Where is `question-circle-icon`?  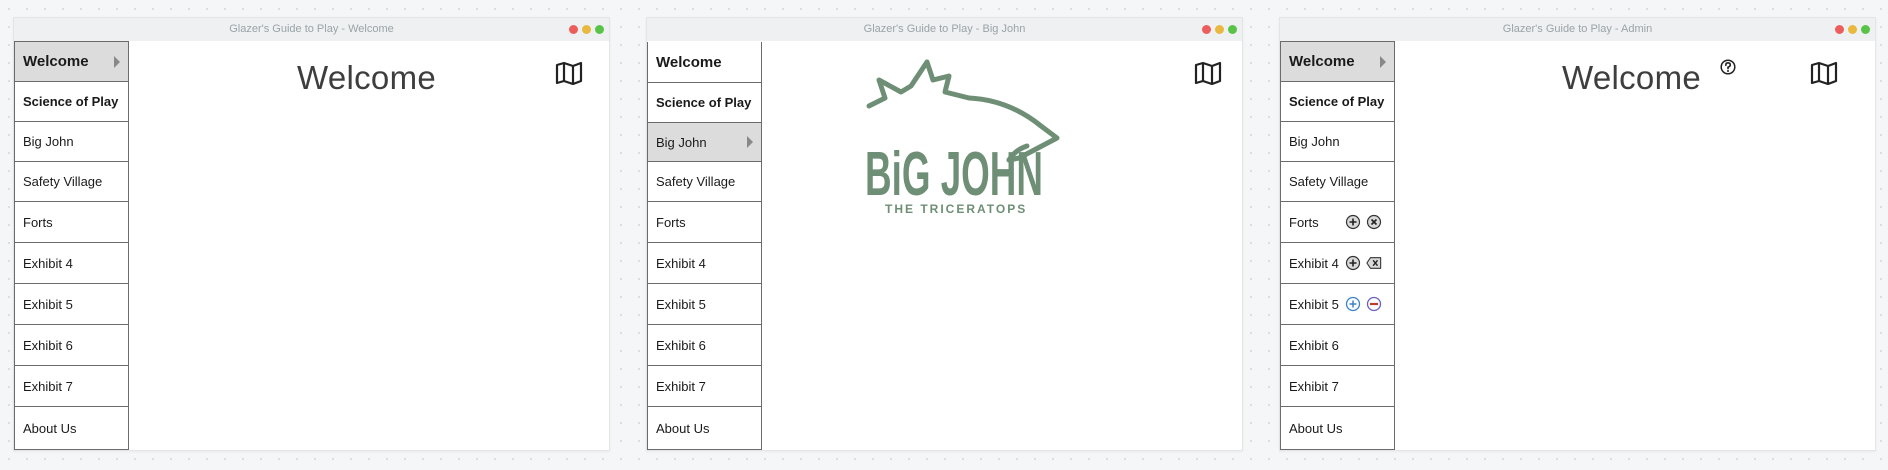
question-circle-icon is located at coordinates (1728, 67).